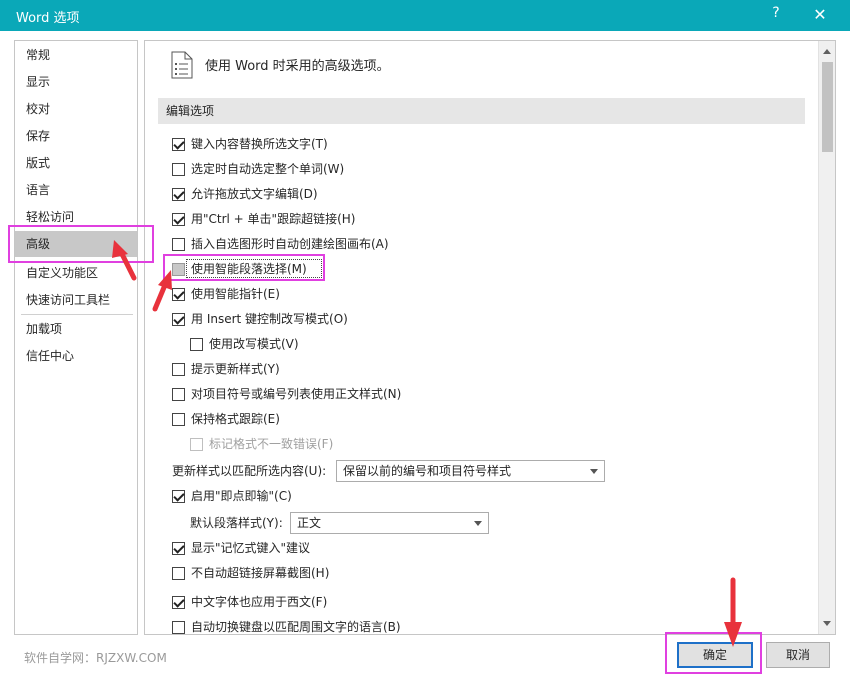 Image resolution: width=850 pixels, height=685 pixels. I want to click on update-style-dropdown: 保留以前的编号和项目符号样式, so click(470, 471).